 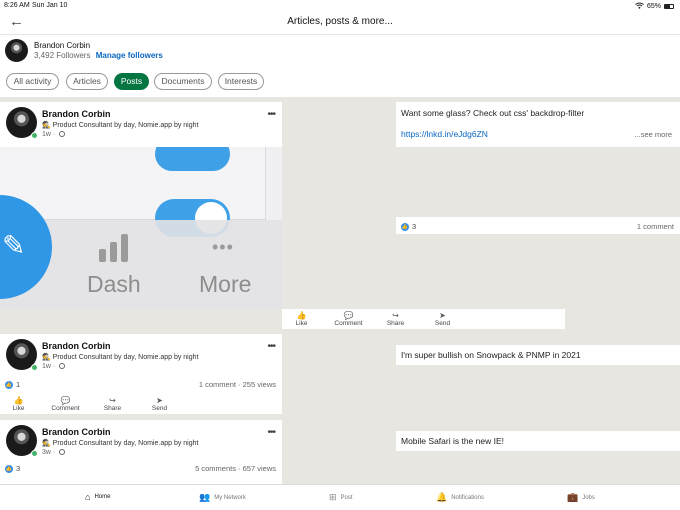 What do you see at coordinates (62, 45) in the screenshot?
I see `profile-name: Brandon Corbin` at bounding box center [62, 45].